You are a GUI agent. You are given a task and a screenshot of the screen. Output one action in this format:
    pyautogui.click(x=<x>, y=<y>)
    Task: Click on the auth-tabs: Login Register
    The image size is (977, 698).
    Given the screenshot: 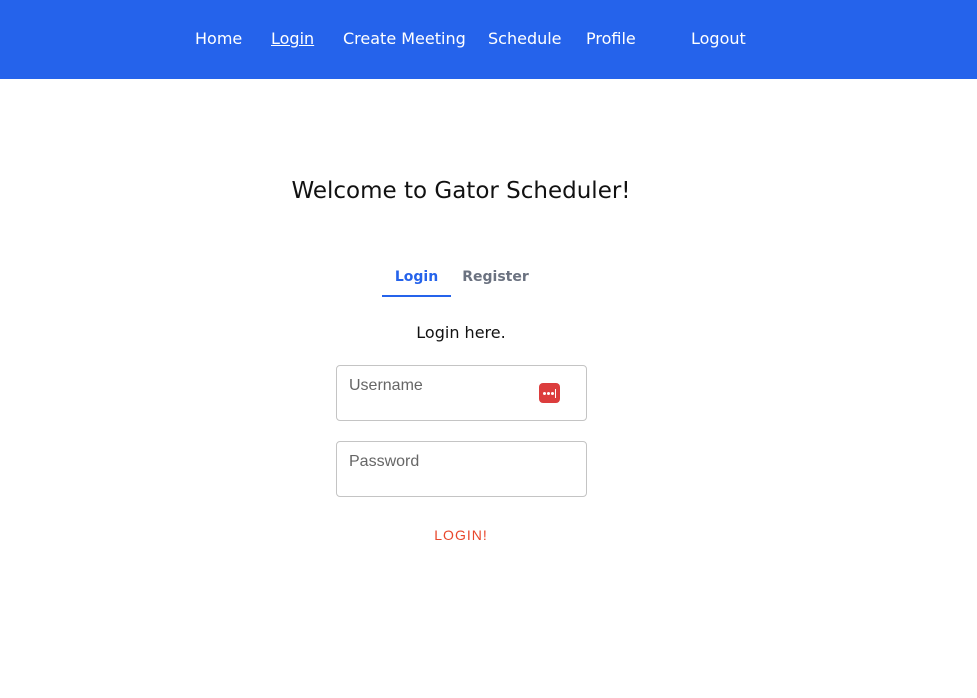 What is the action you would take?
    pyautogui.click(x=457, y=279)
    